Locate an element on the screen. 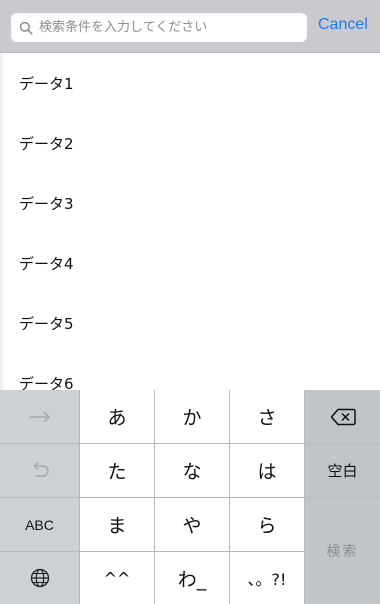 The image size is (380, 604). key-sa: さ is located at coordinates (267, 416).